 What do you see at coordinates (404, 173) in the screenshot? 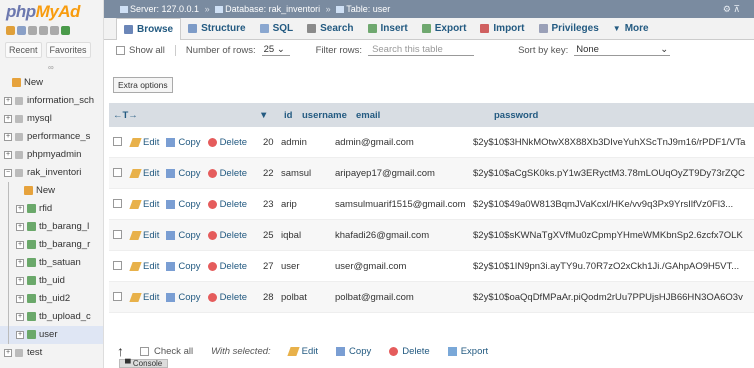
I see `cell-email: aripayep17@gmail.com` at bounding box center [404, 173].